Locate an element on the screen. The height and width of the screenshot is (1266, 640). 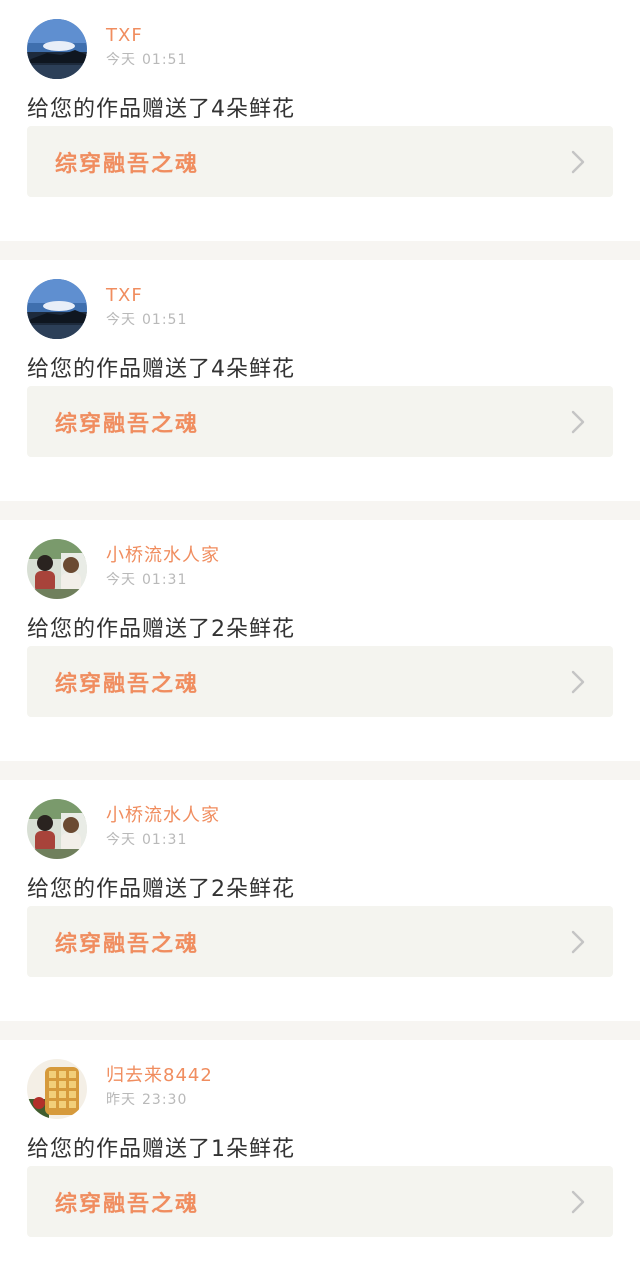
timestamp: 昨天 23:30 is located at coordinates (159, 1100).